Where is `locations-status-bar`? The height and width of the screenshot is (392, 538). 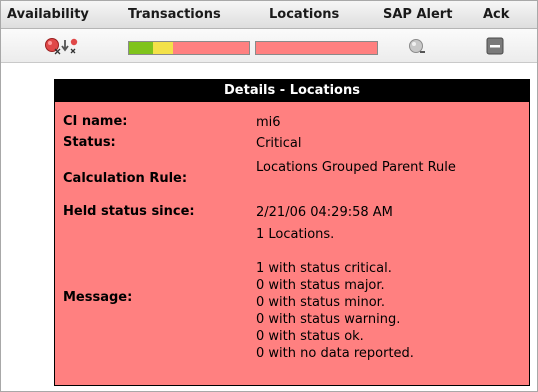 locations-status-bar is located at coordinates (316, 48).